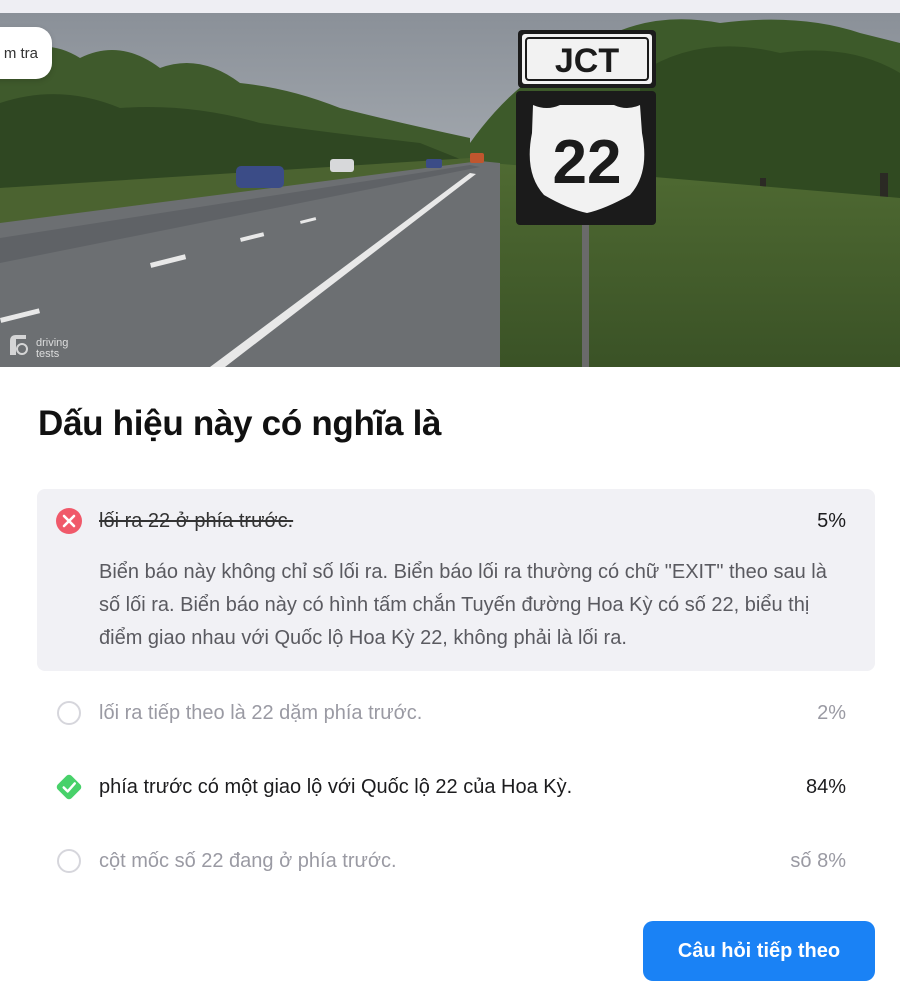 The width and height of the screenshot is (900, 981). What do you see at coordinates (587, 162) in the screenshot?
I see `sign-number-text: 22` at bounding box center [587, 162].